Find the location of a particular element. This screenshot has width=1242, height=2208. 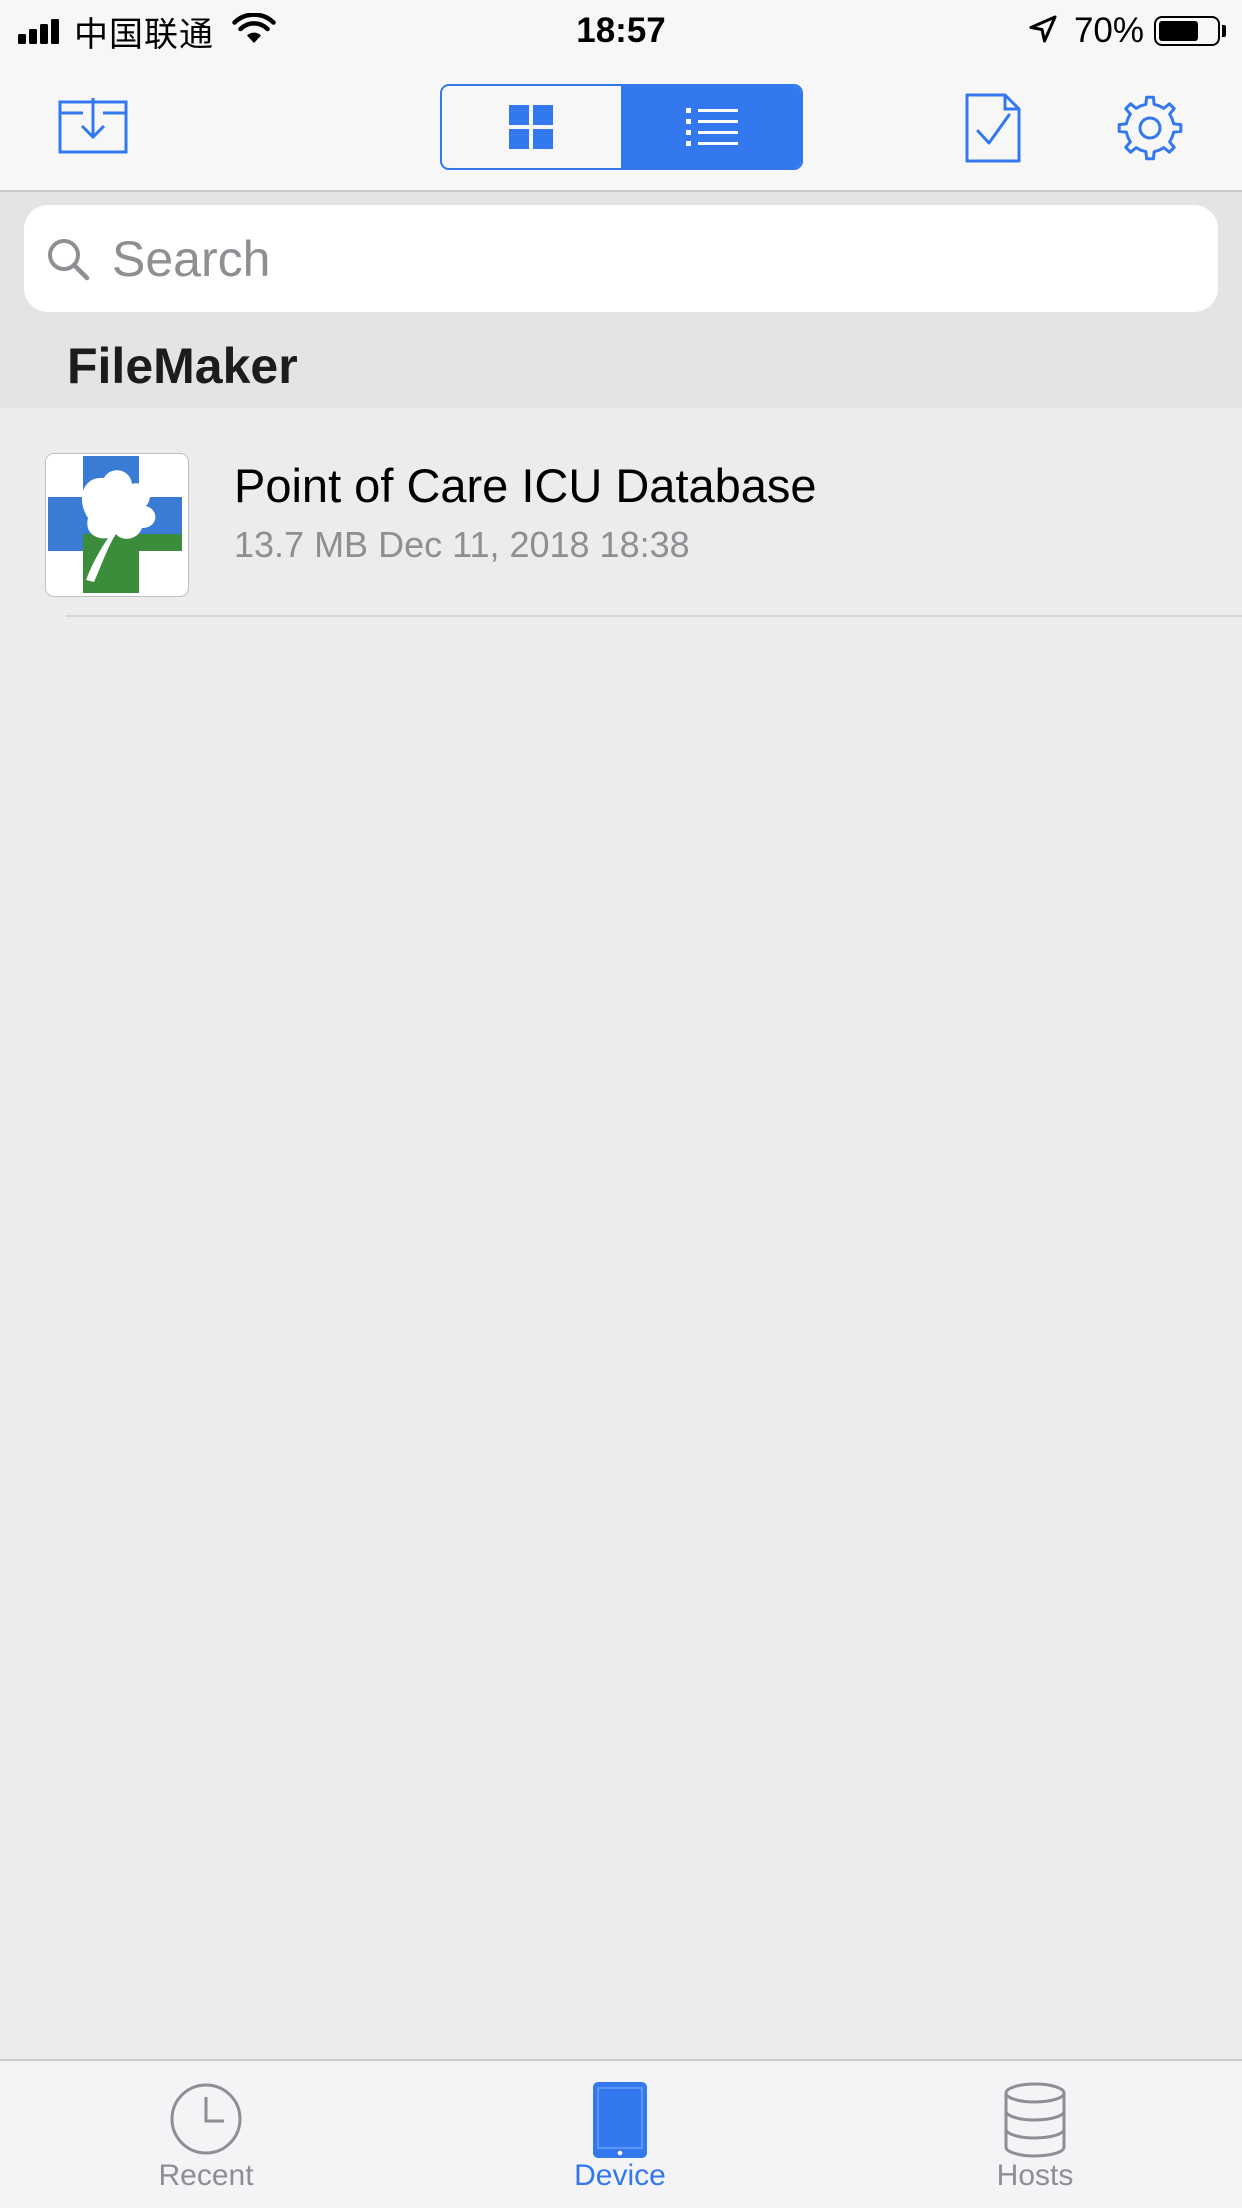

document-checkmark-icon is located at coordinates (993, 128).